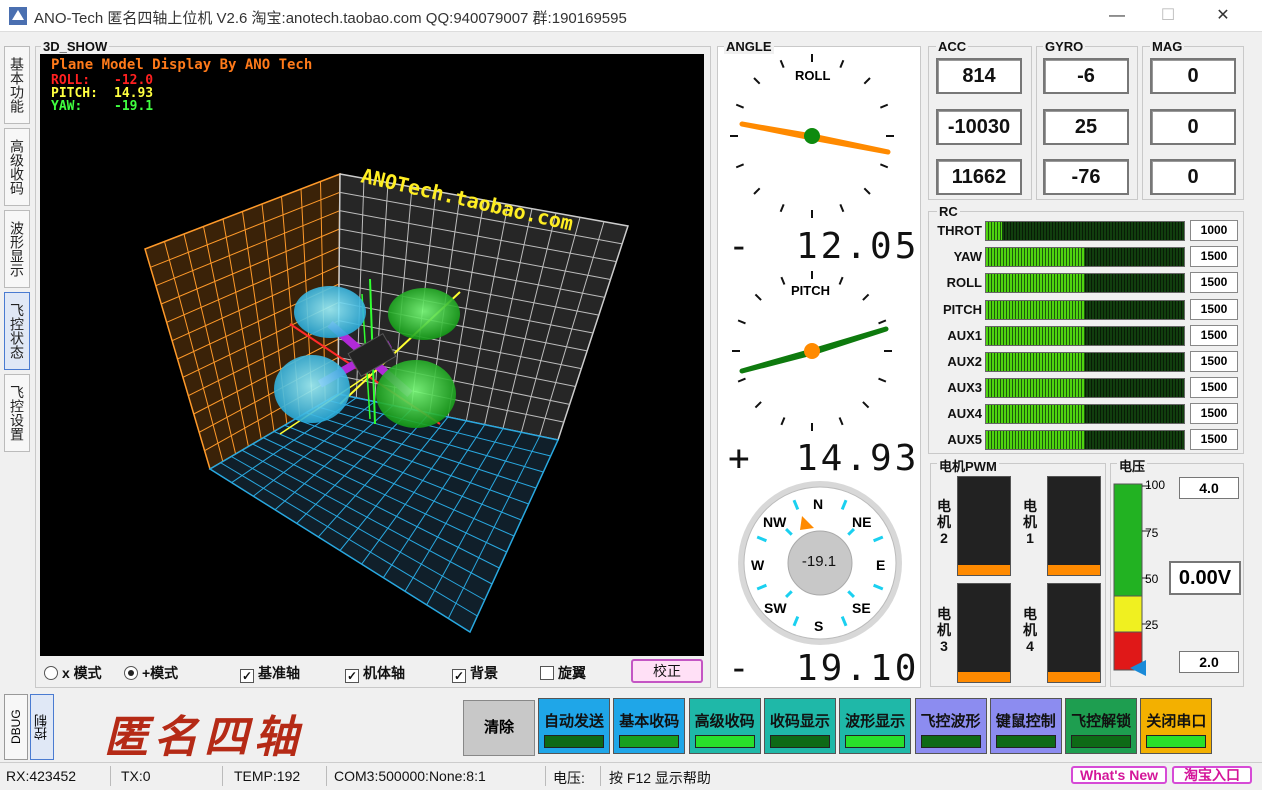 This screenshot has height=790, width=1262. What do you see at coordinates (964, 387) in the screenshot?
I see `rc-channel-label: AUX3` at bounding box center [964, 387].